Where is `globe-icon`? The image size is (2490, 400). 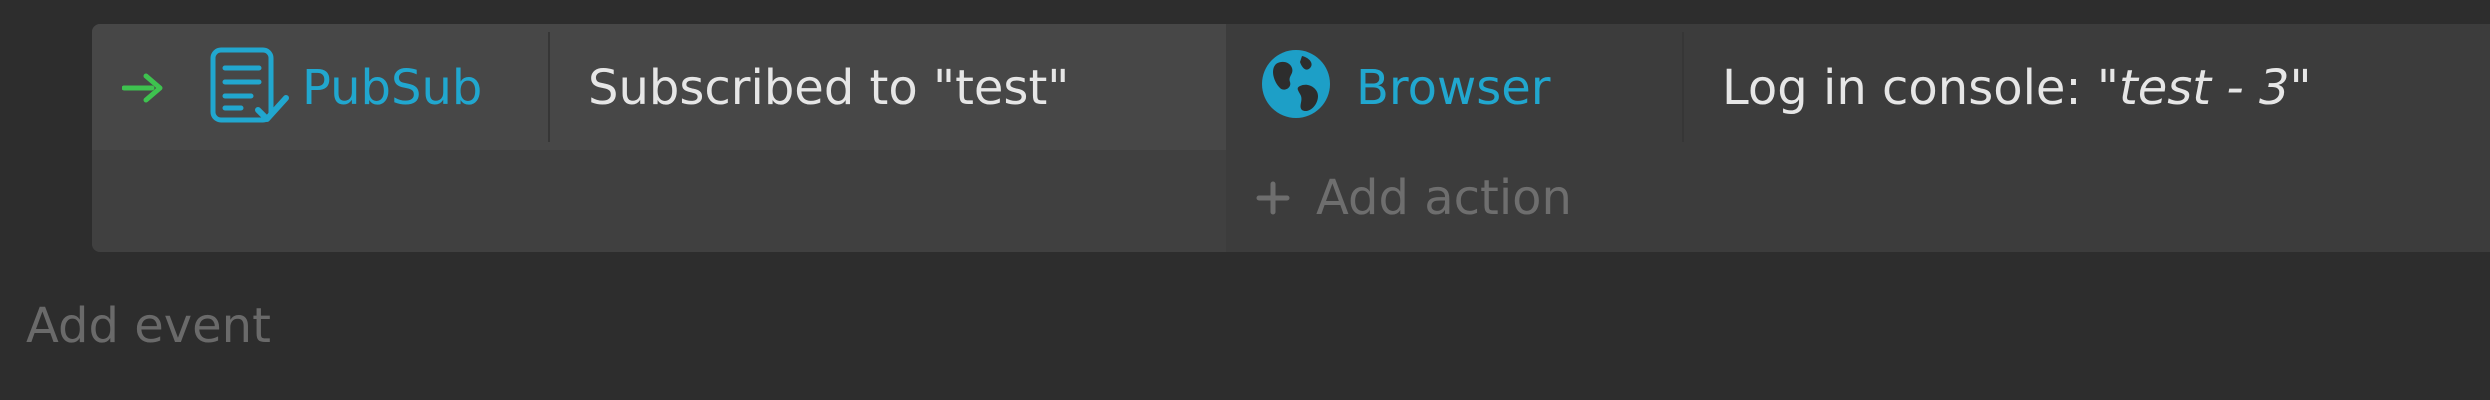
globe-icon is located at coordinates (1296, 84).